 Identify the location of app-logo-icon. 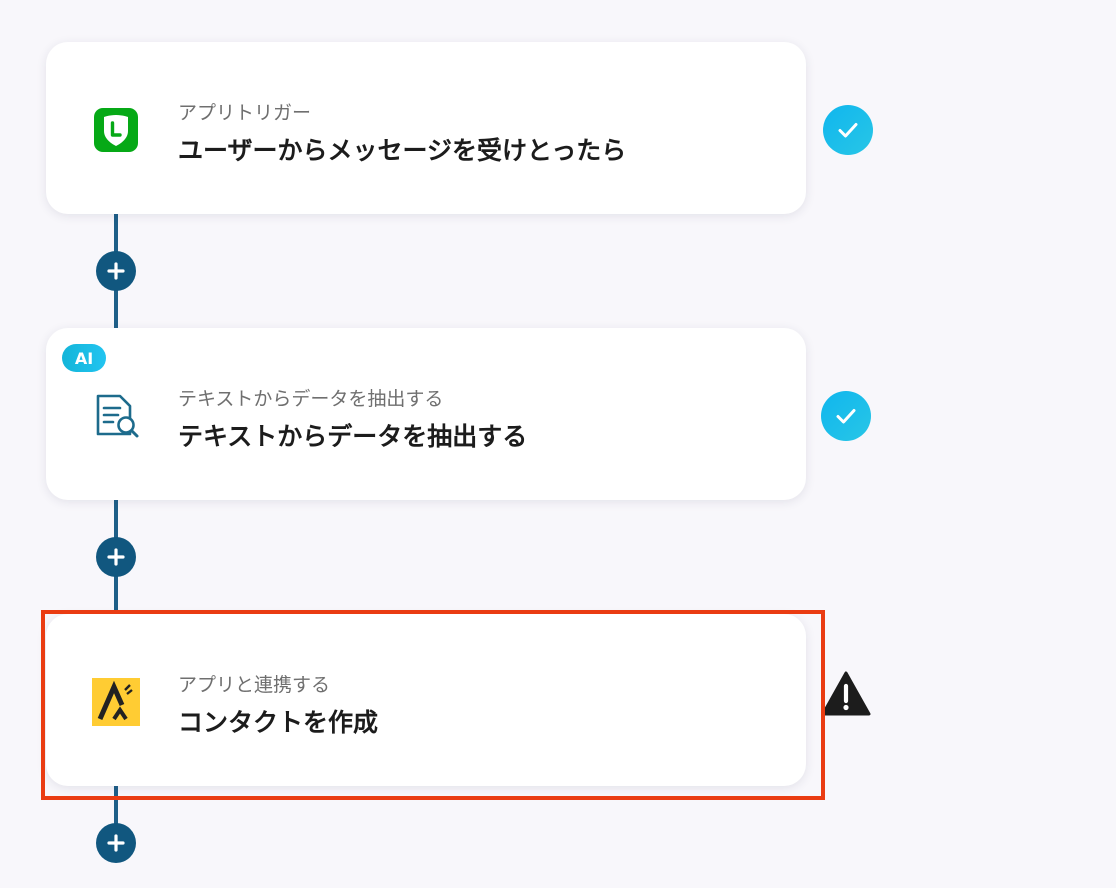
(116, 702).